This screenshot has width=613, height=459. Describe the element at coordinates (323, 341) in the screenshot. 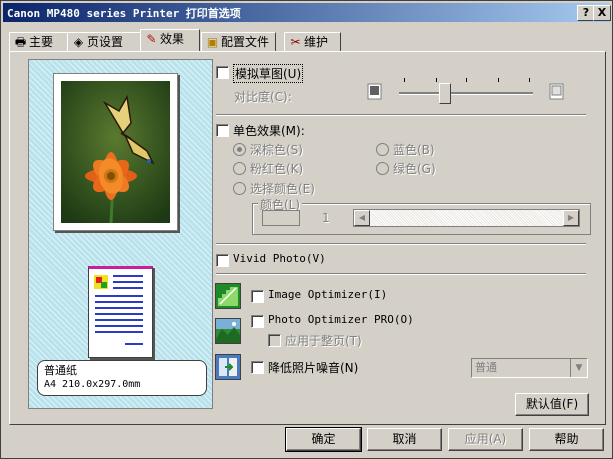

I see `apply-whole-page-label: 应用于整页(T)` at that location.